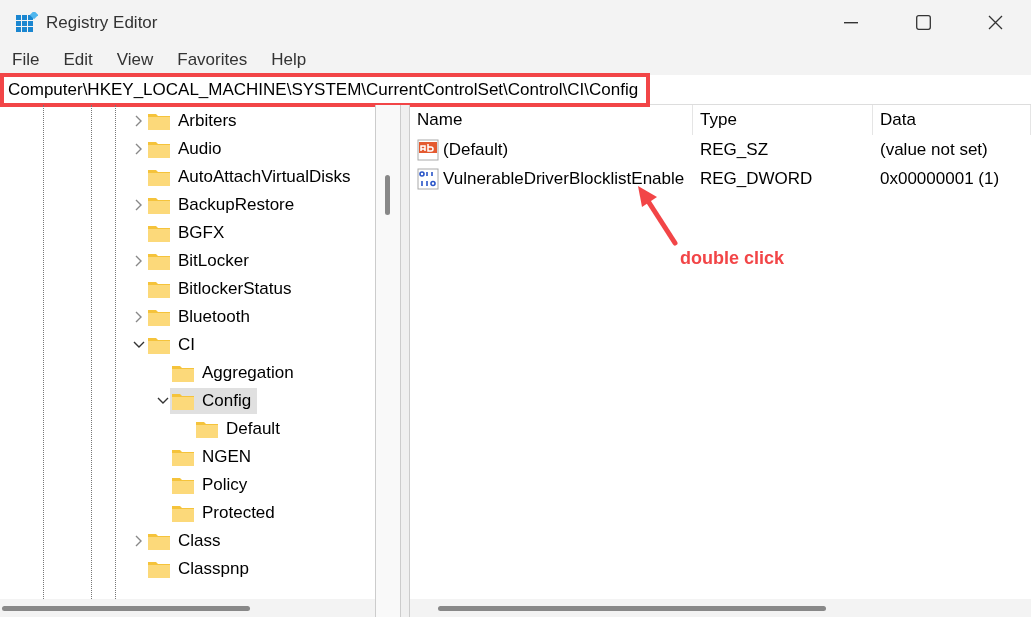 The image size is (1031, 617). Describe the element at coordinates (783, 120) in the screenshot. I see `column-header: Type` at that location.